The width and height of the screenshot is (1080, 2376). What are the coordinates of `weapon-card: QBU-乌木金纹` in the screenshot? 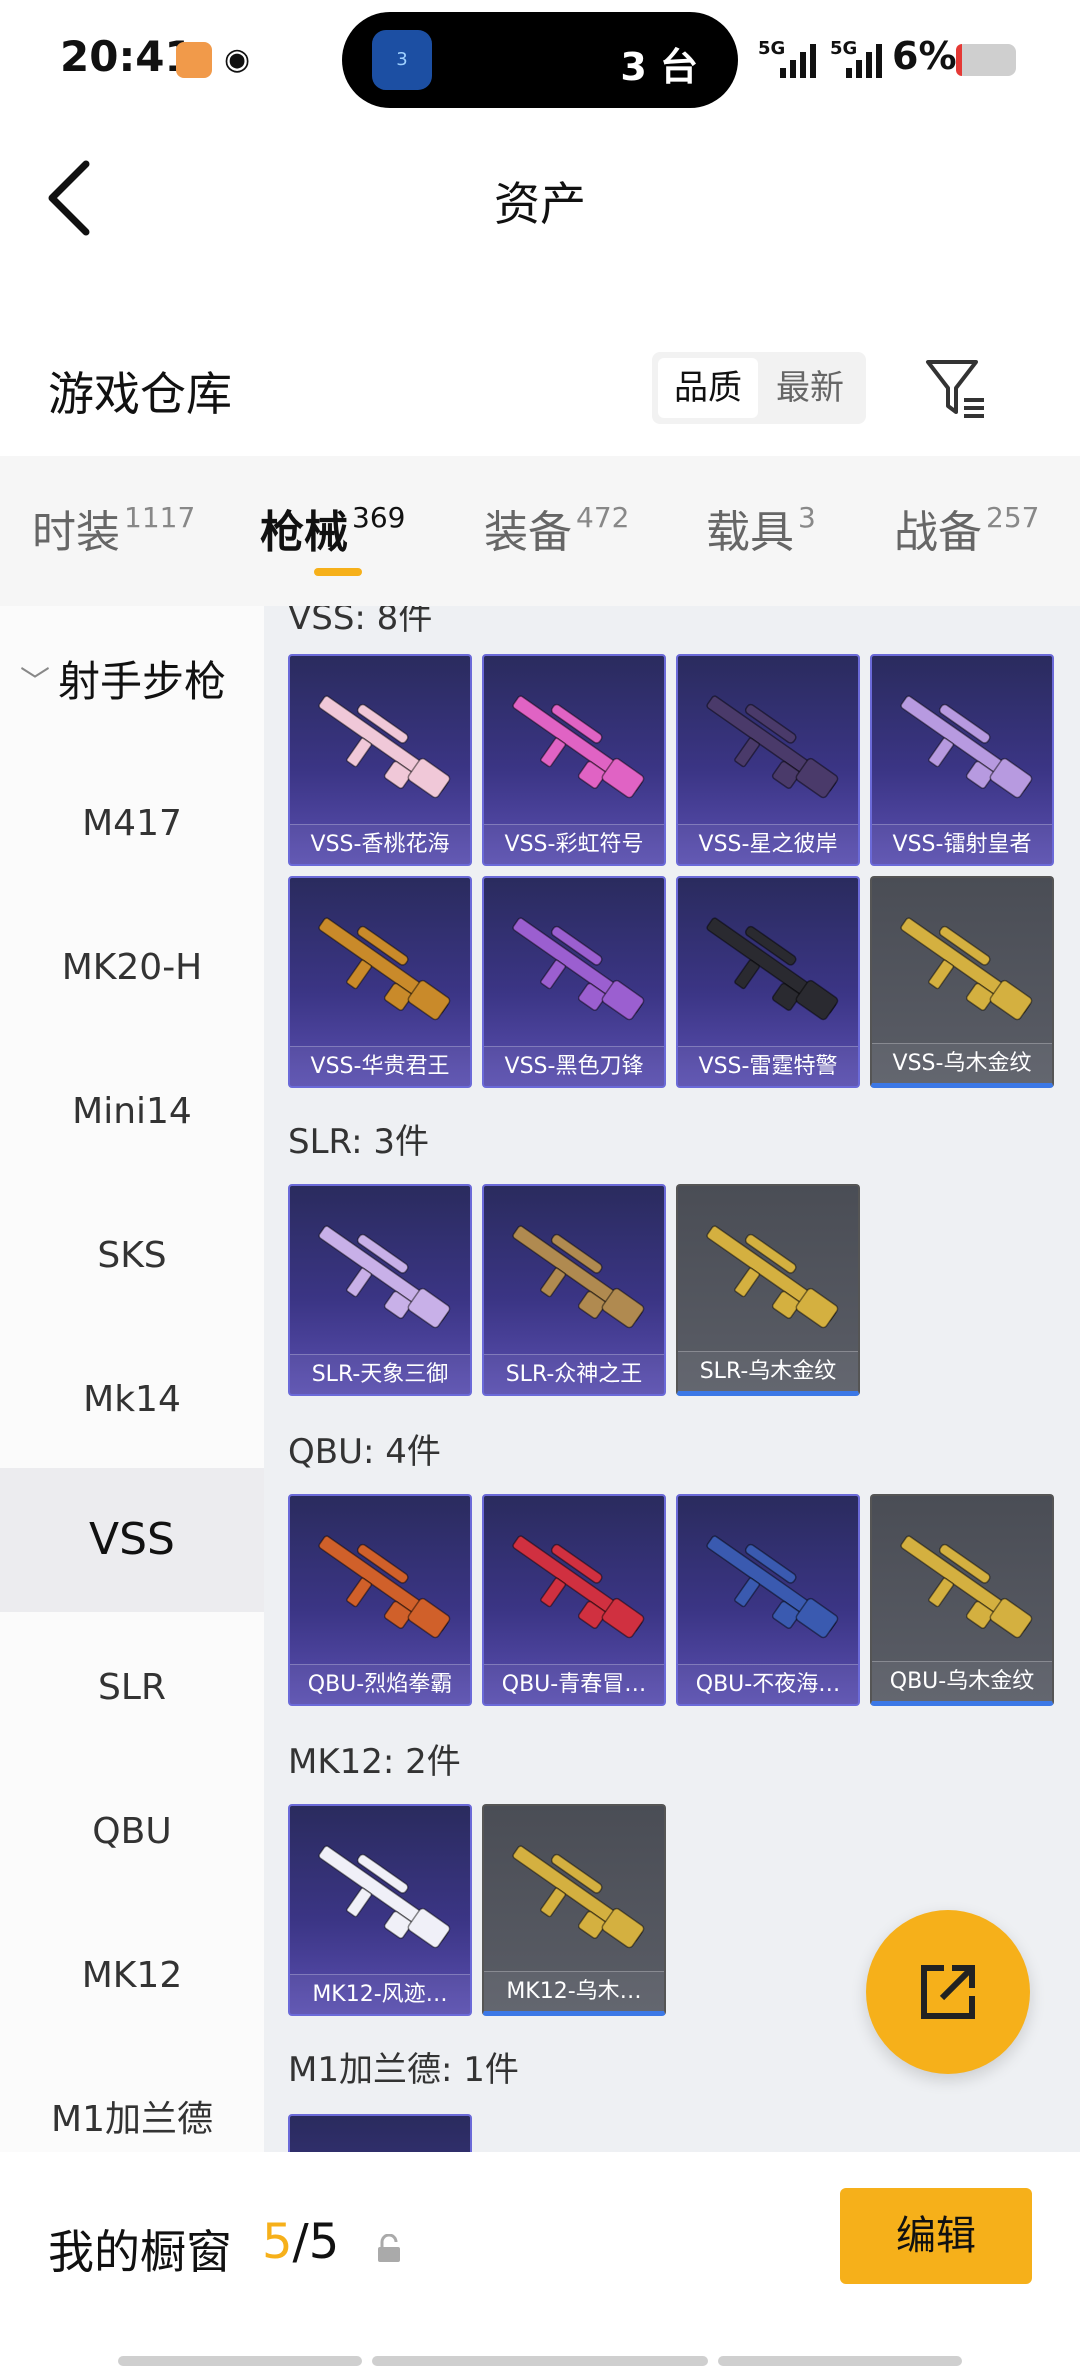 It's located at (962, 1600).